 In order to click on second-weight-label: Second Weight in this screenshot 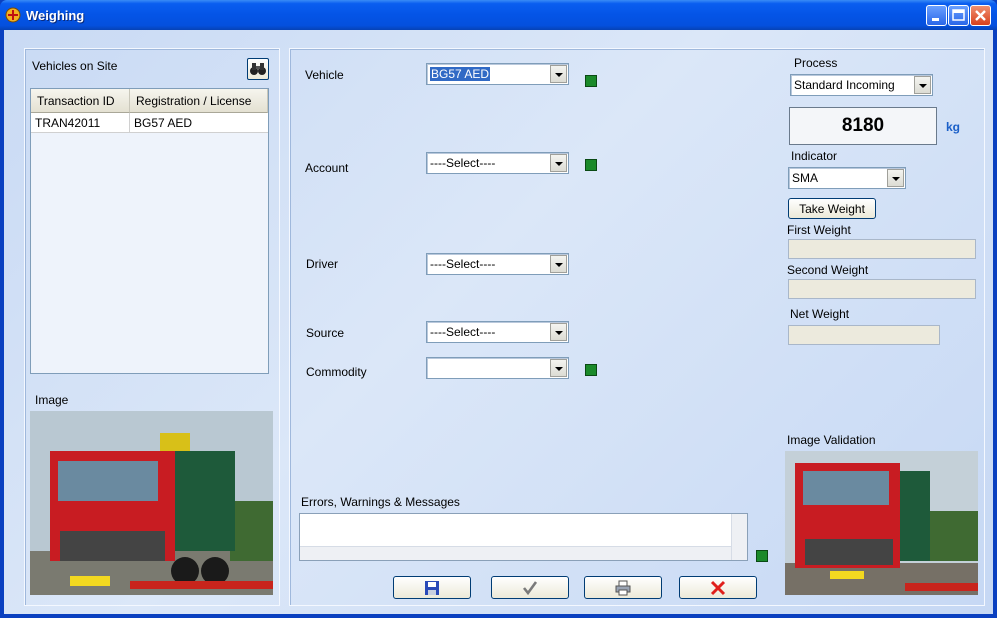, I will do `click(828, 270)`.